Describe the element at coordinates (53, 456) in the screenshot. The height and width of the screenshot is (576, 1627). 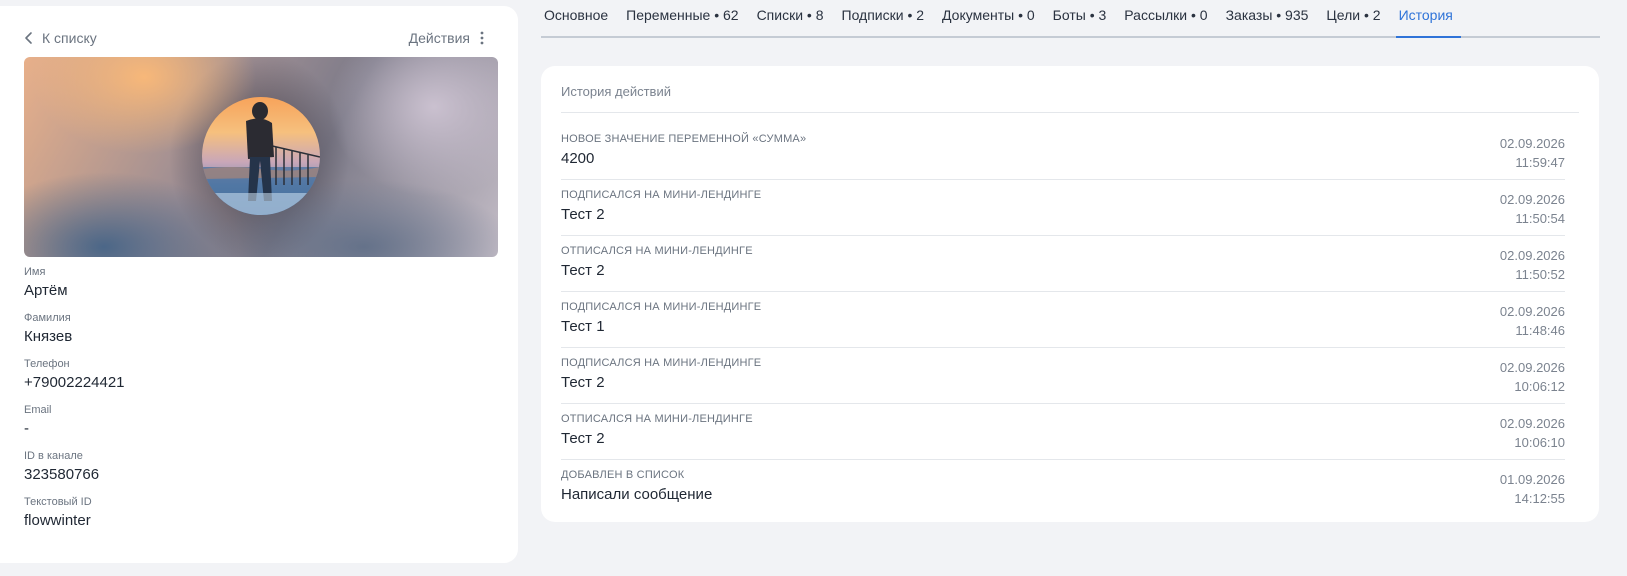
I see `field-label: ID в канале` at that location.